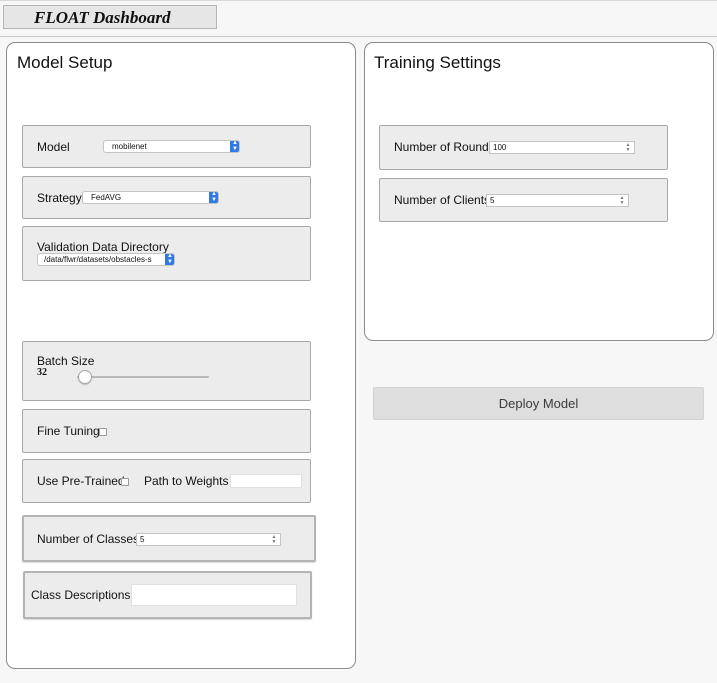 The image size is (717, 683). Describe the element at coordinates (150, 197) in the screenshot. I see `strategy-select: FedAVG ▲ ▼` at that location.